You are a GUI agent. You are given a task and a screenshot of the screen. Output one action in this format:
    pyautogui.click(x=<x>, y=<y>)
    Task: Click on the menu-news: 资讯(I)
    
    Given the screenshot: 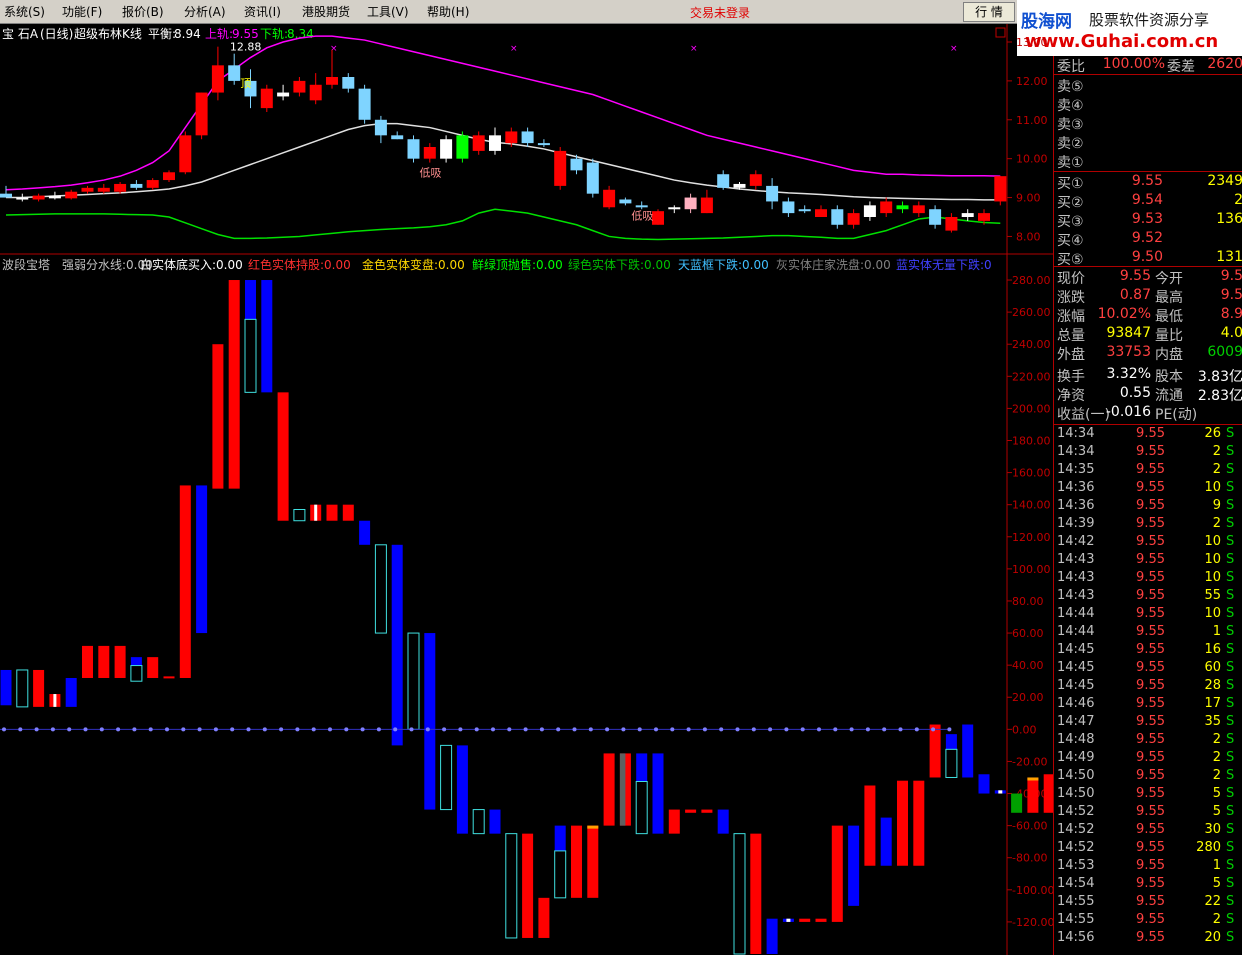 What is the action you would take?
    pyautogui.click(x=262, y=11)
    